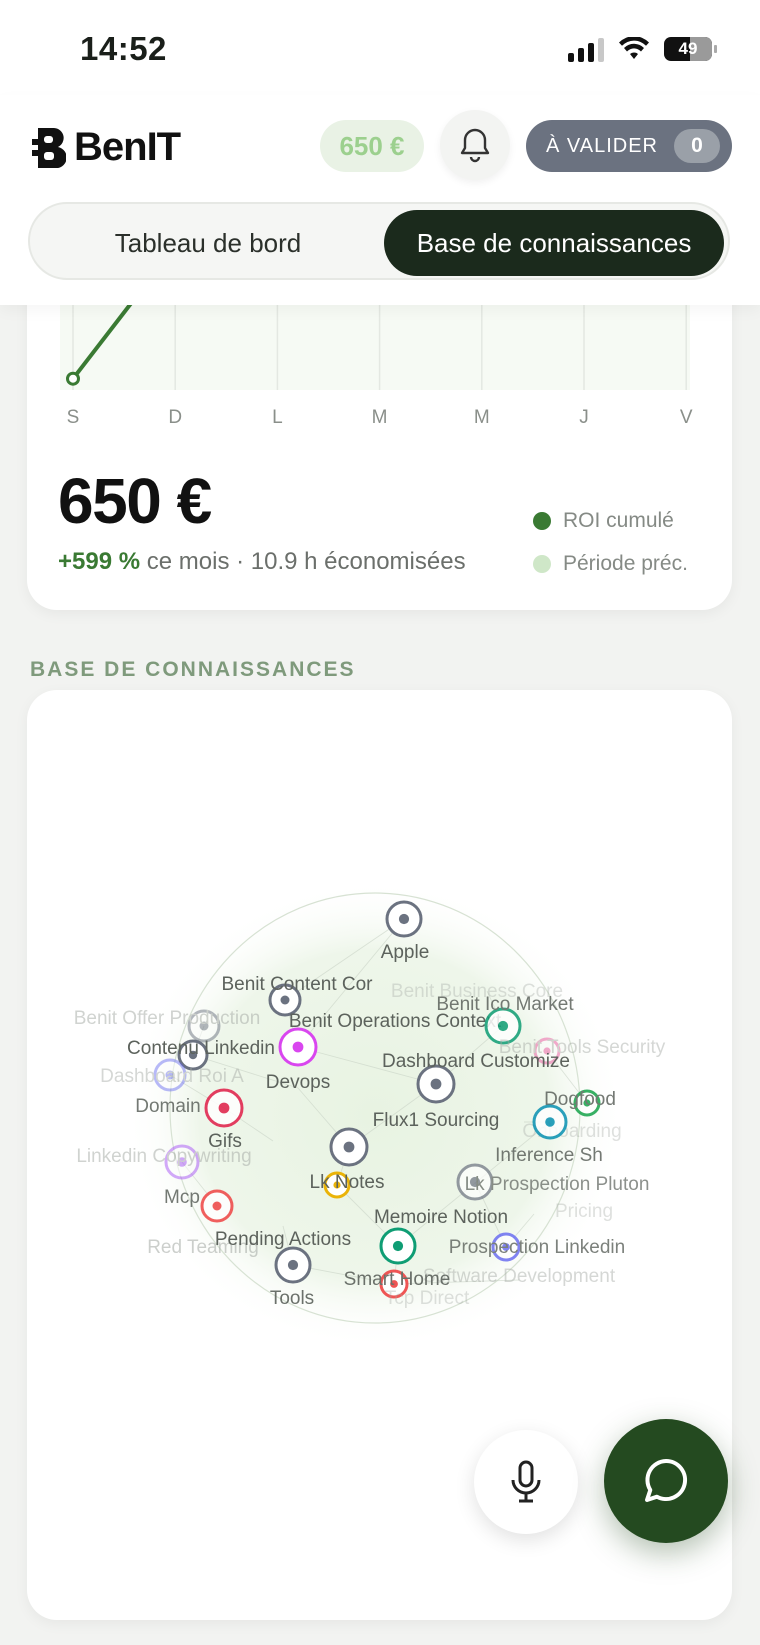  I want to click on x-tick-label: J, so click(584, 417).